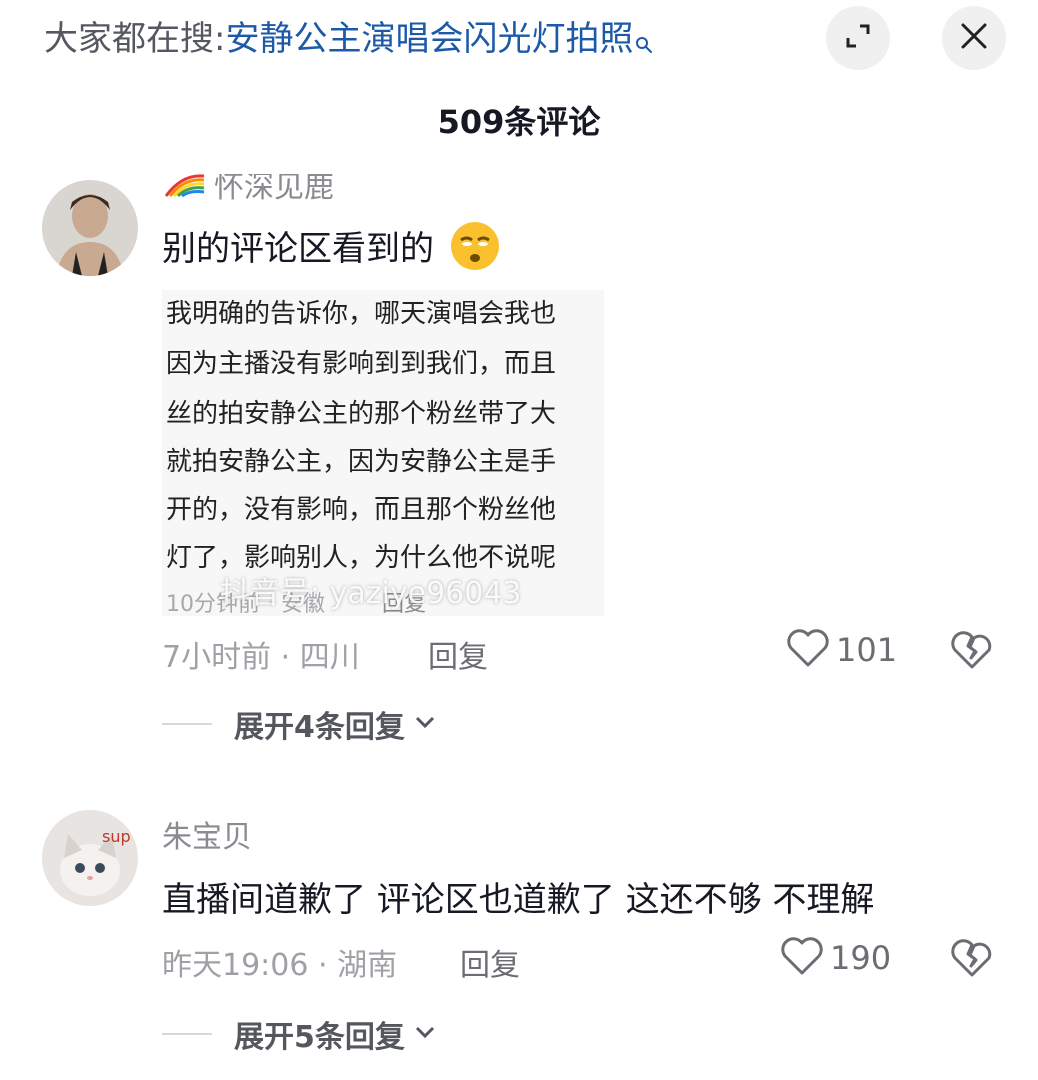 This screenshot has height=1080, width=1038. Describe the element at coordinates (90, 858) in the screenshot. I see `avatar: sup` at that location.